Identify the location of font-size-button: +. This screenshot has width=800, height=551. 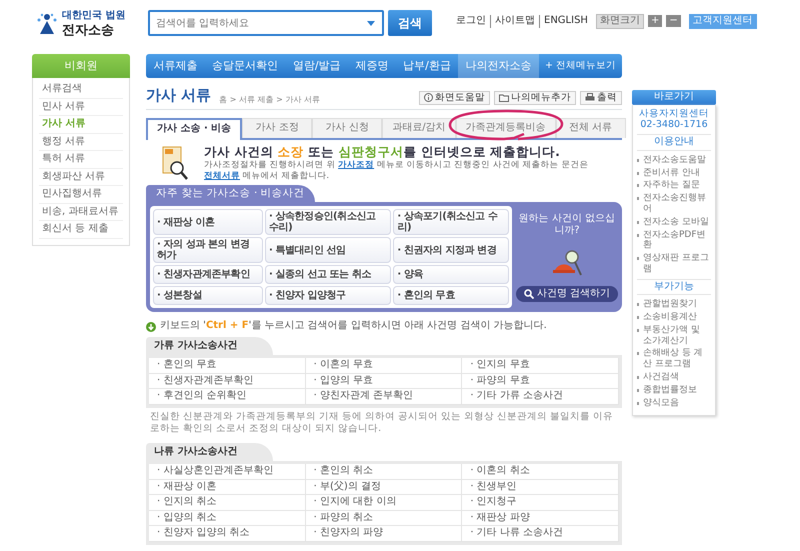
(655, 21).